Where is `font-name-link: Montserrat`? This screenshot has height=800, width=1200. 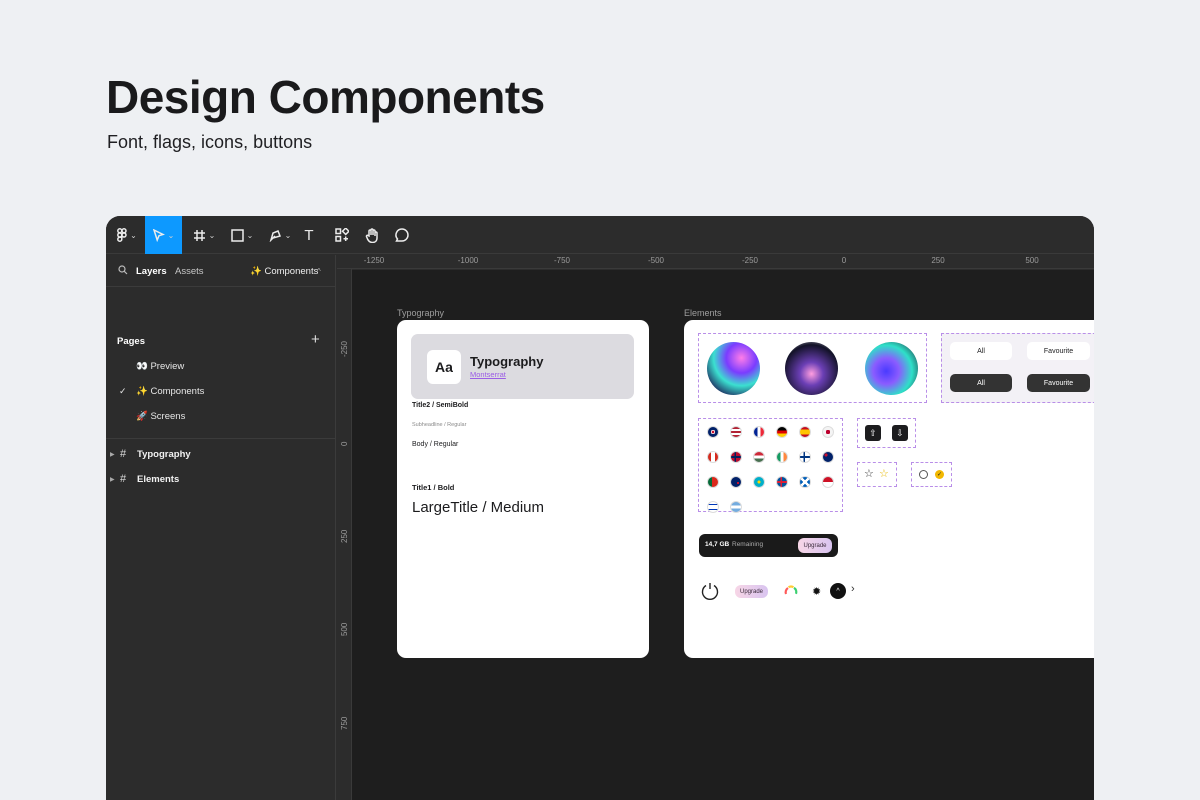
font-name-link: Montserrat is located at coordinates (488, 374).